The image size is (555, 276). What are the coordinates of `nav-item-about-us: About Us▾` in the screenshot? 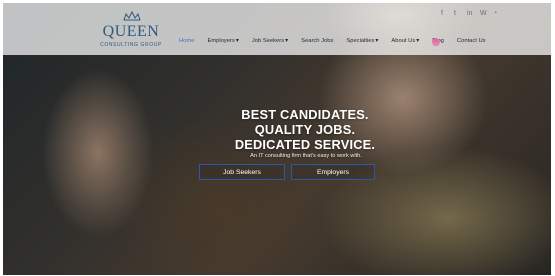 It's located at (405, 40).